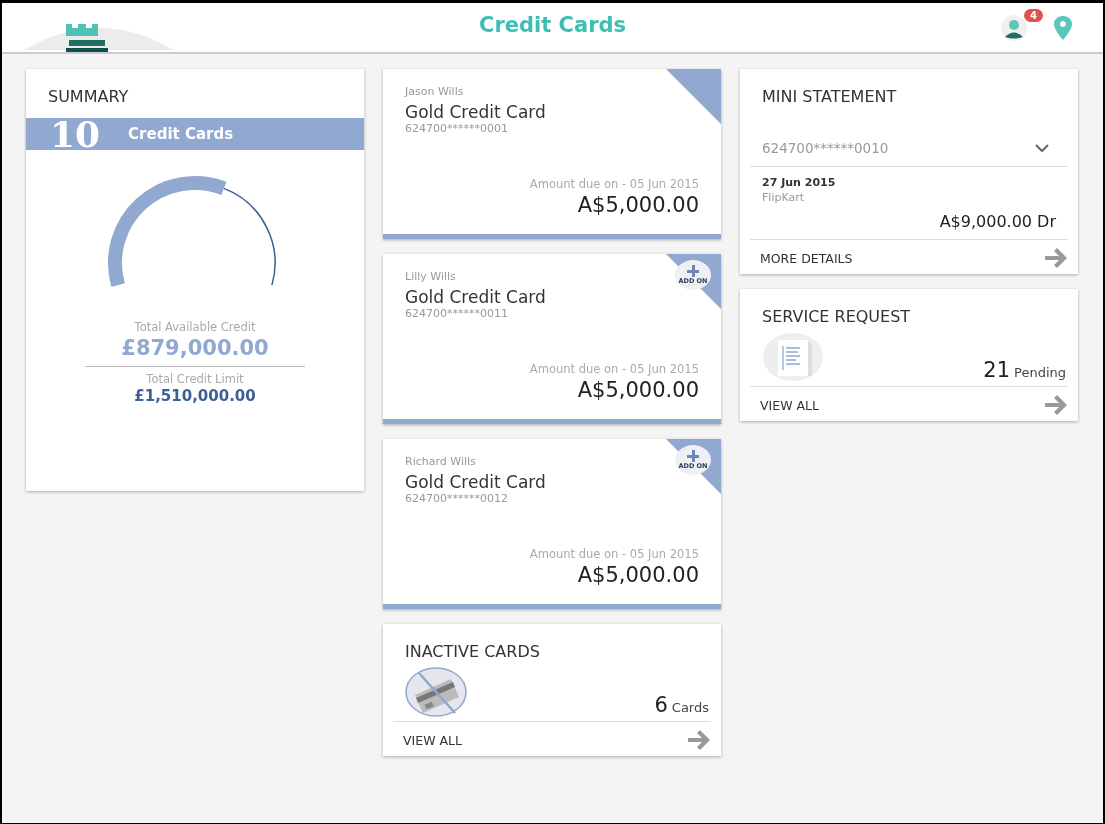 The height and width of the screenshot is (824, 1105). Describe the element at coordinates (799, 182) in the screenshot. I see `transaction-date: 27 Jun 2015` at that location.